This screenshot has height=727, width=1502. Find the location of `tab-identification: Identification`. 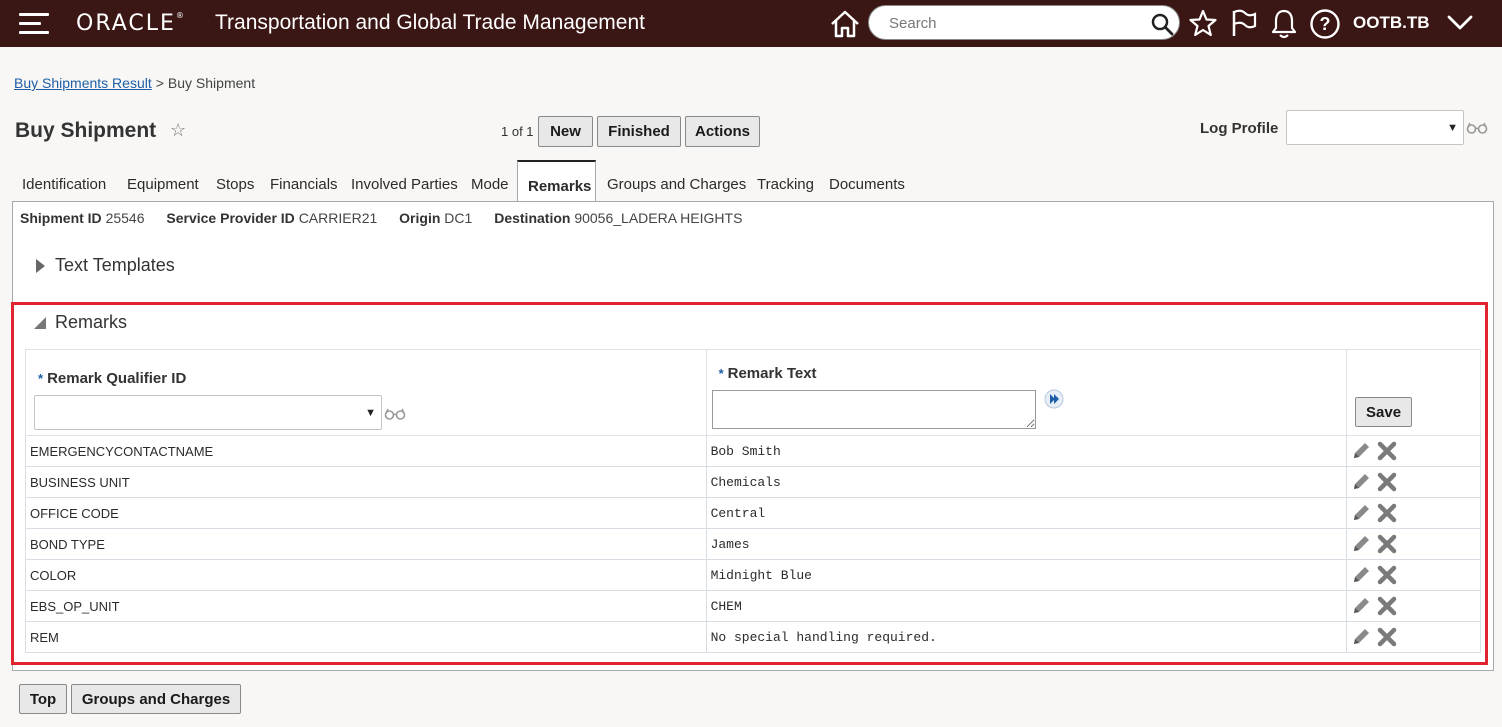

tab-identification: Identification is located at coordinates (64, 181).